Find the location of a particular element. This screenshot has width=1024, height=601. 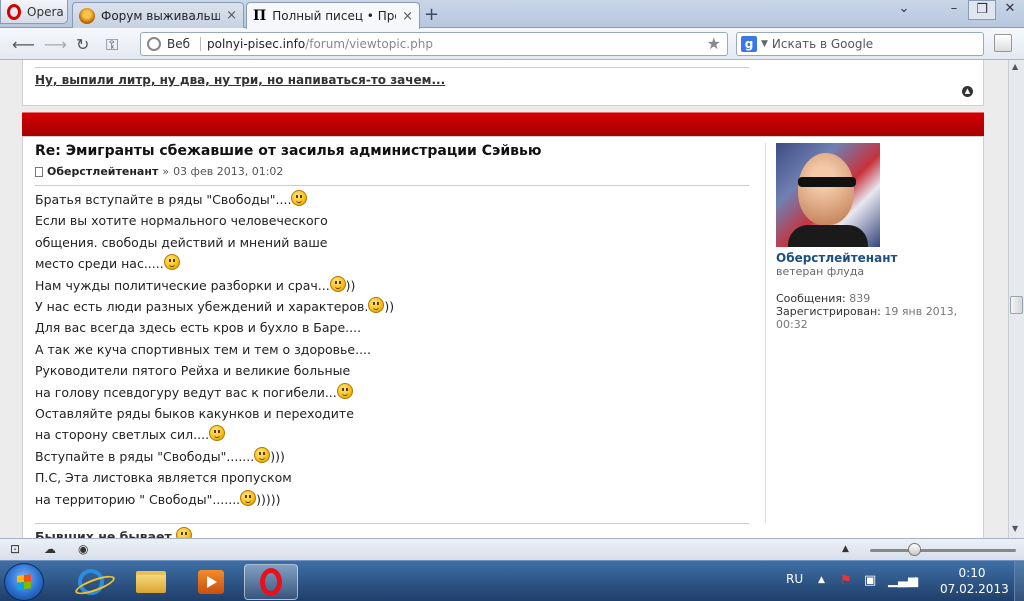

post-header-bar is located at coordinates (503, 124).